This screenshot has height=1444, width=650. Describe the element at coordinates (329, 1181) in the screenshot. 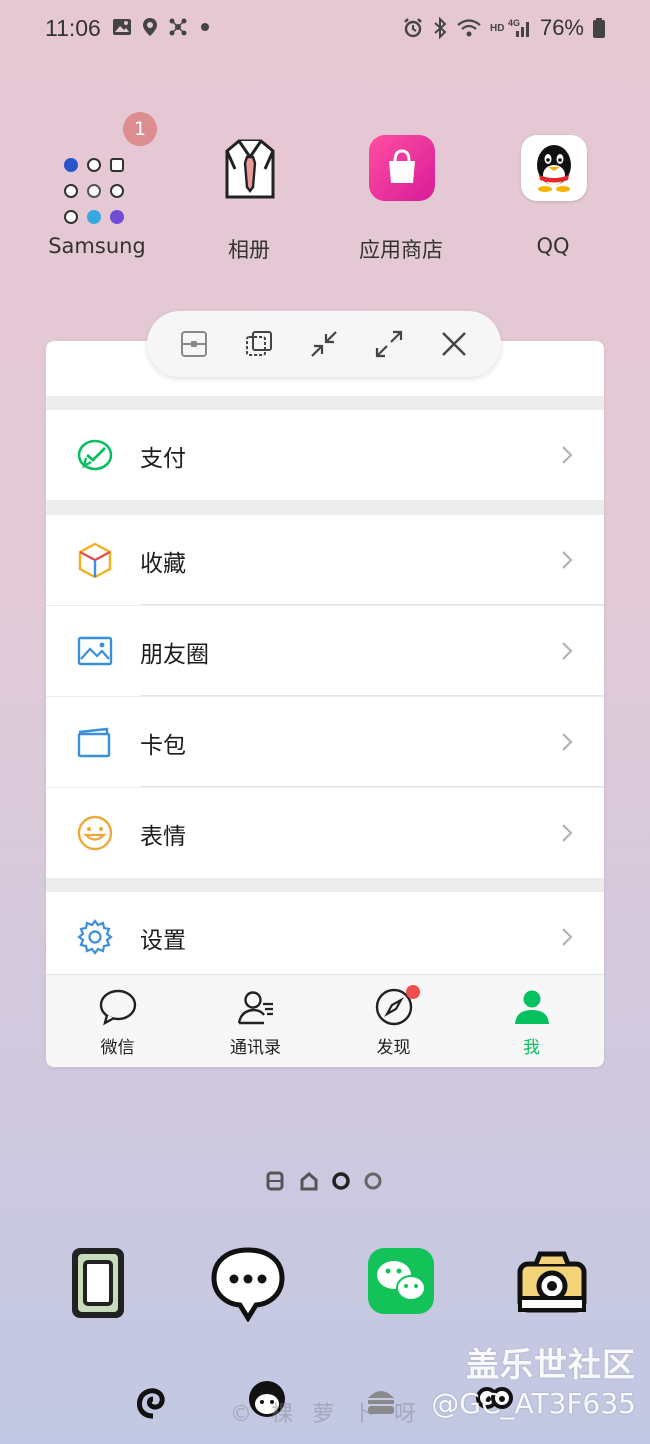

I see `home-page-indicator` at that location.